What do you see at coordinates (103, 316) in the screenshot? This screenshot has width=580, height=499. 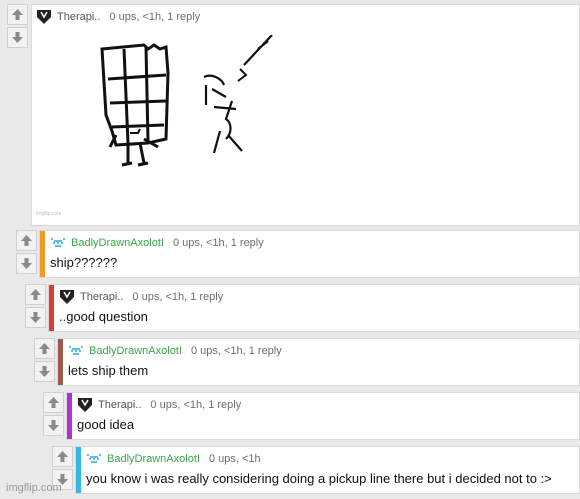 I see `comment-text: ..good question` at bounding box center [103, 316].